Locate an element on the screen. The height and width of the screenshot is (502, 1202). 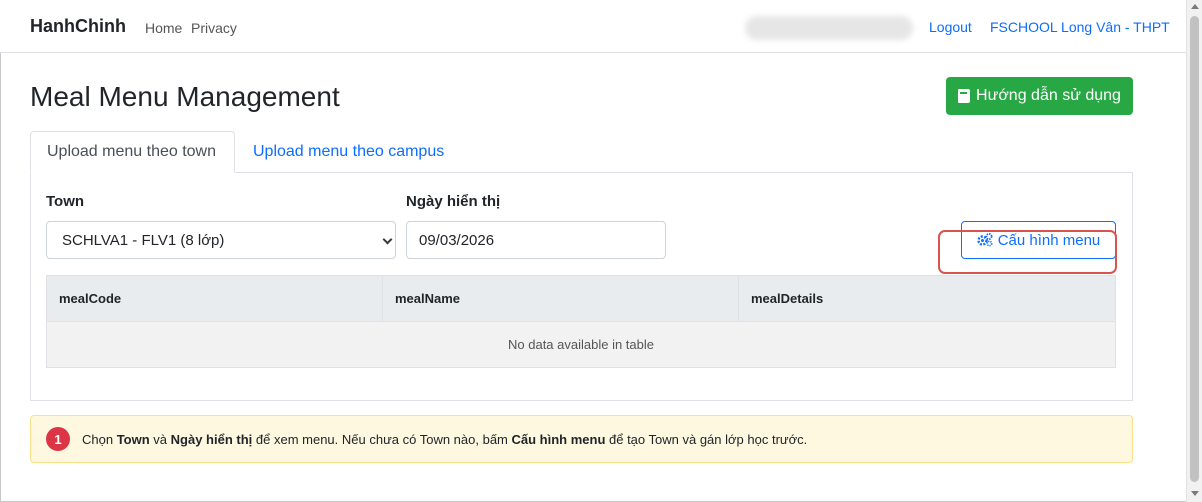
empty-table-message: No data available in table is located at coordinates (581, 344).